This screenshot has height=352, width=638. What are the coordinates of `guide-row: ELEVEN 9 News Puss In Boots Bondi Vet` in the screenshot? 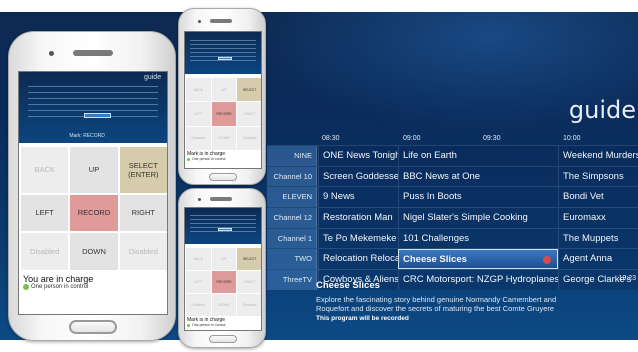 It's located at (452, 197).